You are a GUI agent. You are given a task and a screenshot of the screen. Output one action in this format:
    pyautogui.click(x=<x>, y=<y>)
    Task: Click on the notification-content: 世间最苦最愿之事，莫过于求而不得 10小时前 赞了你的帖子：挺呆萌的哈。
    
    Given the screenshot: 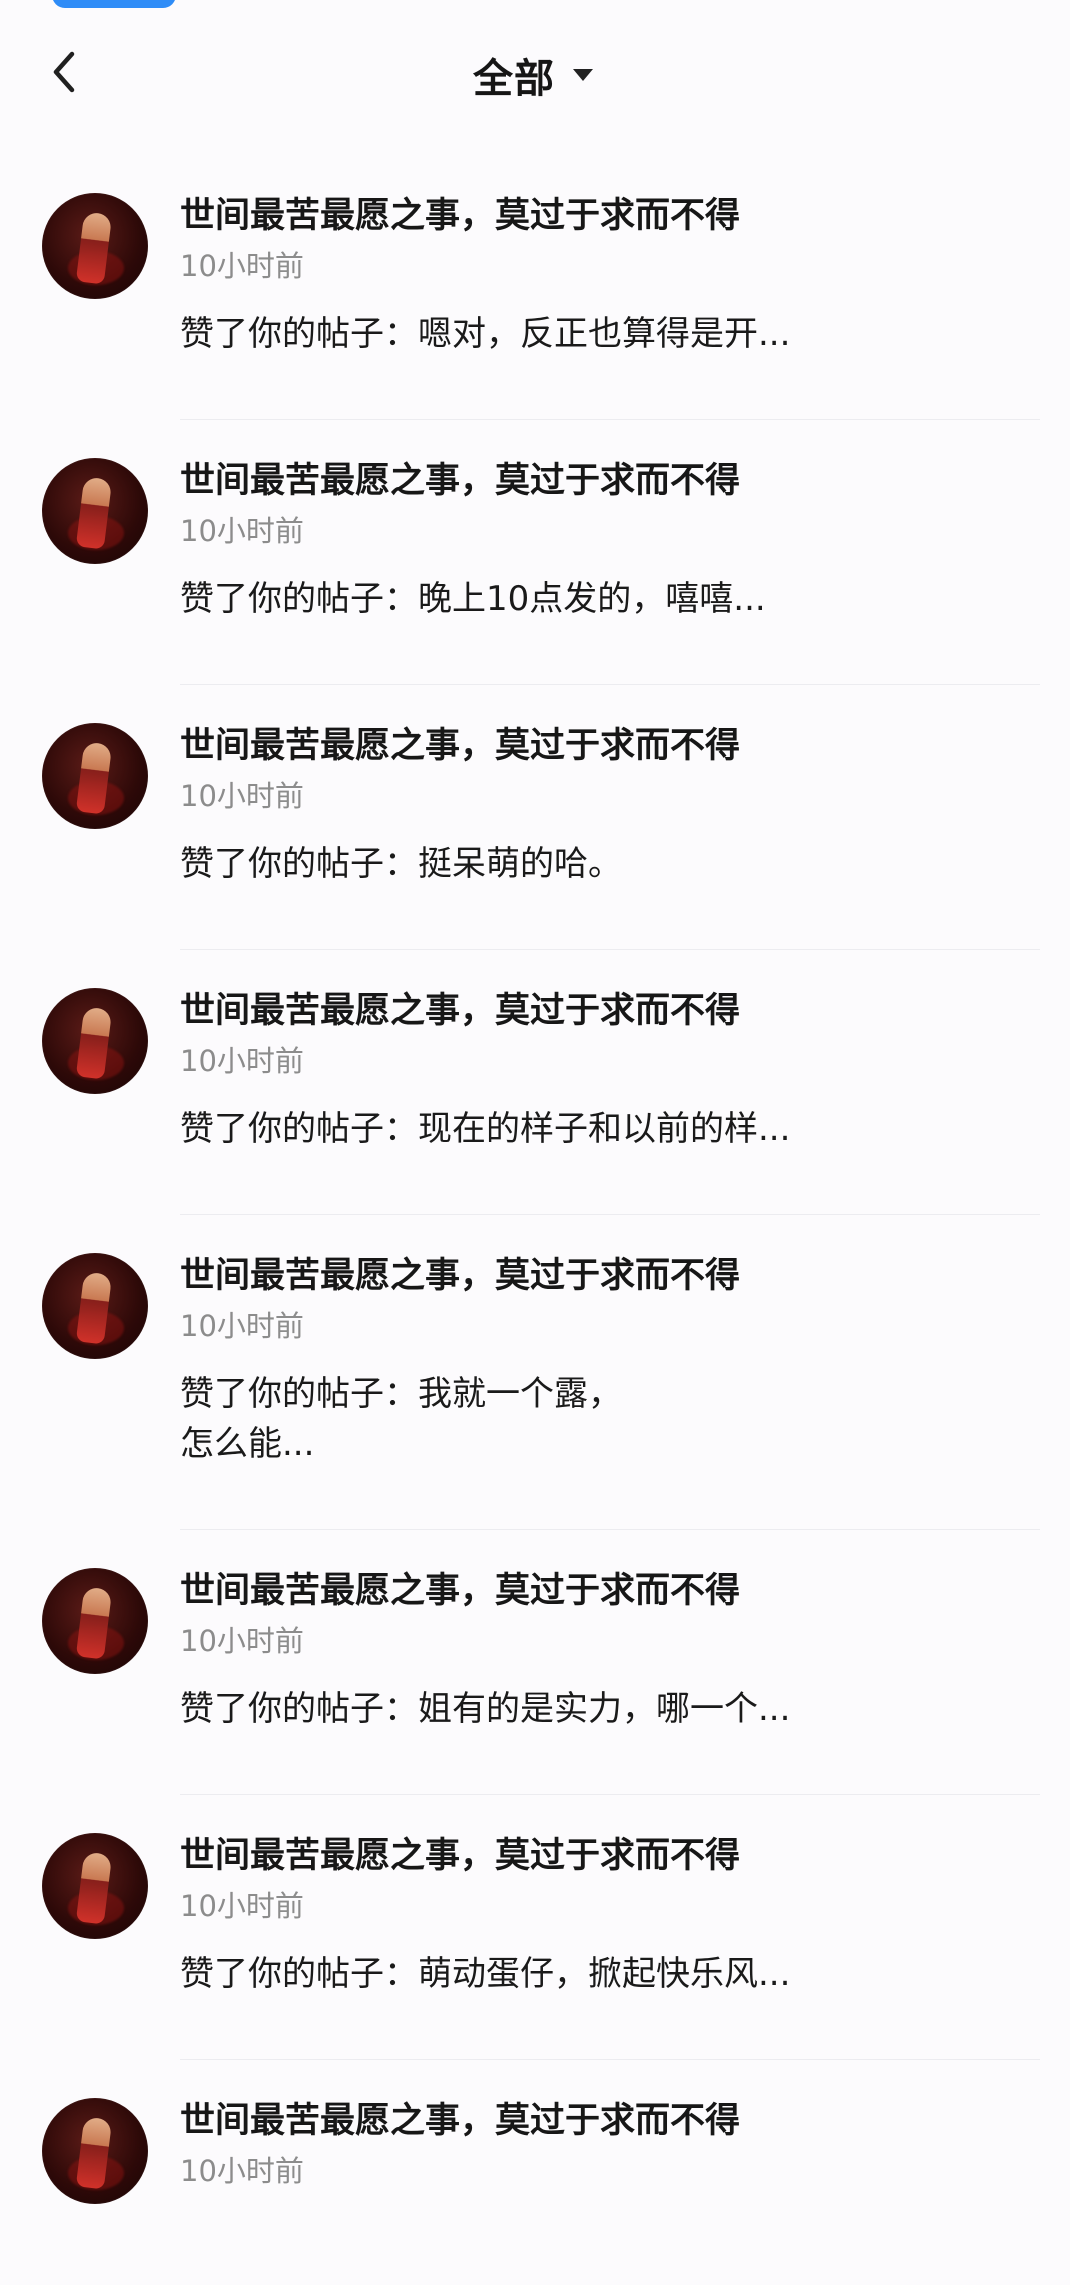 What is the action you would take?
    pyautogui.click(x=610, y=806)
    